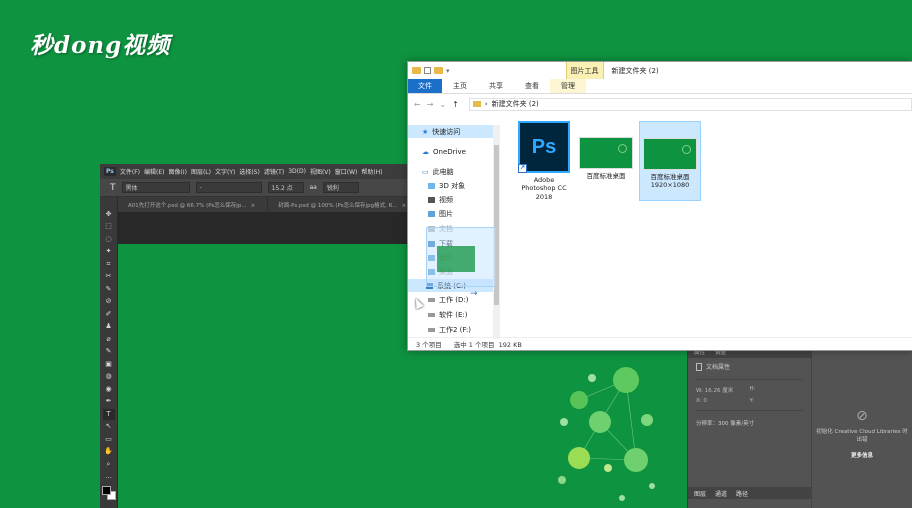 This screenshot has height=508, width=912. What do you see at coordinates (297, 171) in the screenshot?
I see `ps-menu-3d: 3D(D)` at bounding box center [297, 171].